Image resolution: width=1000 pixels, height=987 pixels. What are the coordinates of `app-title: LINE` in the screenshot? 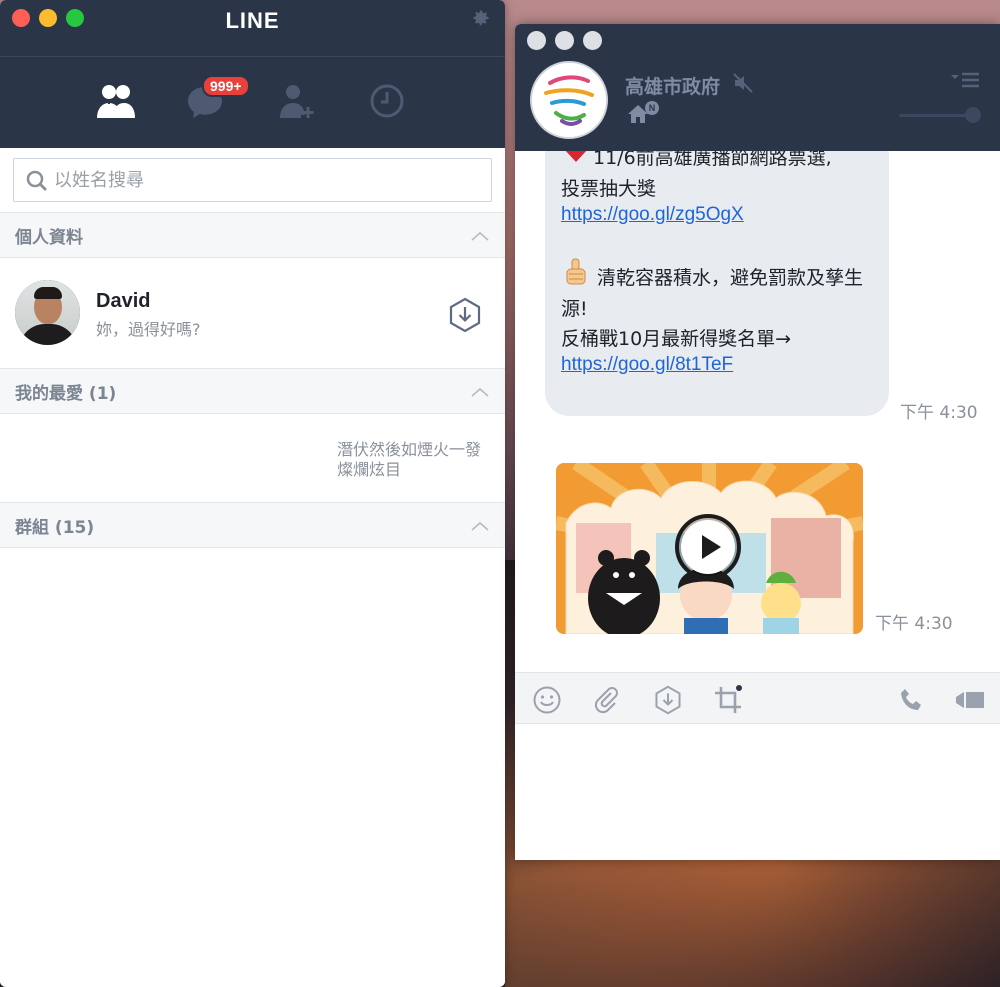 It's located at (252, 20).